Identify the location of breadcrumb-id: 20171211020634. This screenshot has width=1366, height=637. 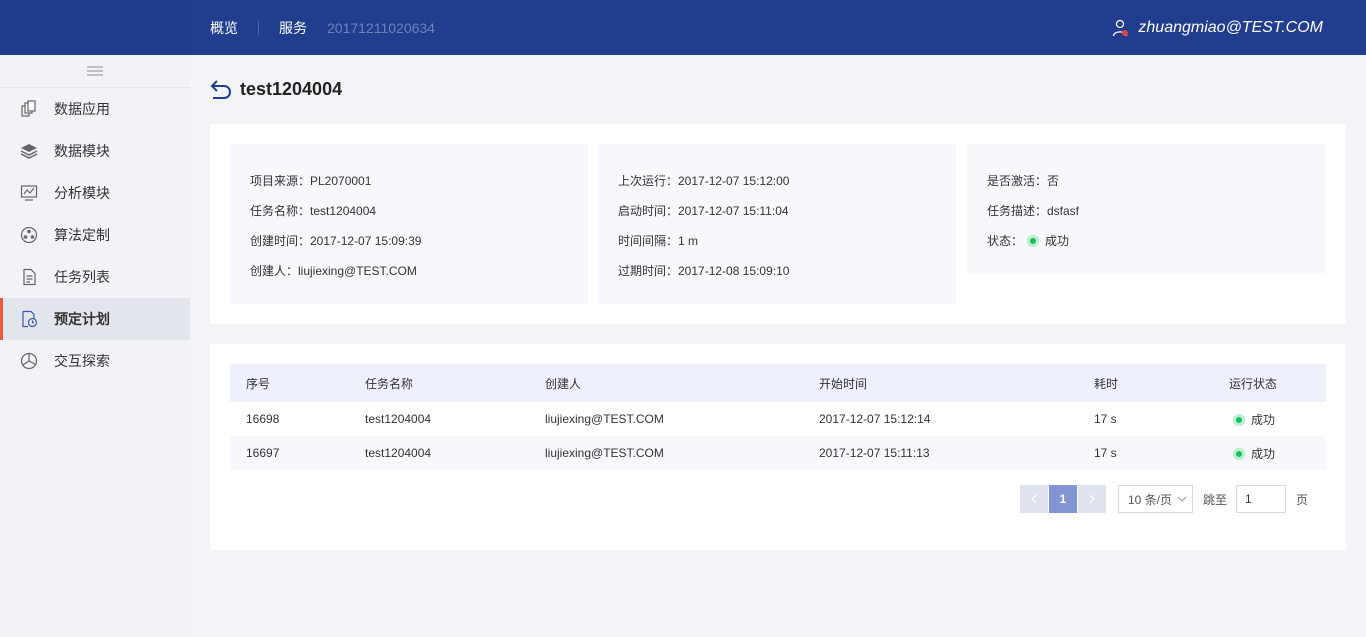
(381, 27).